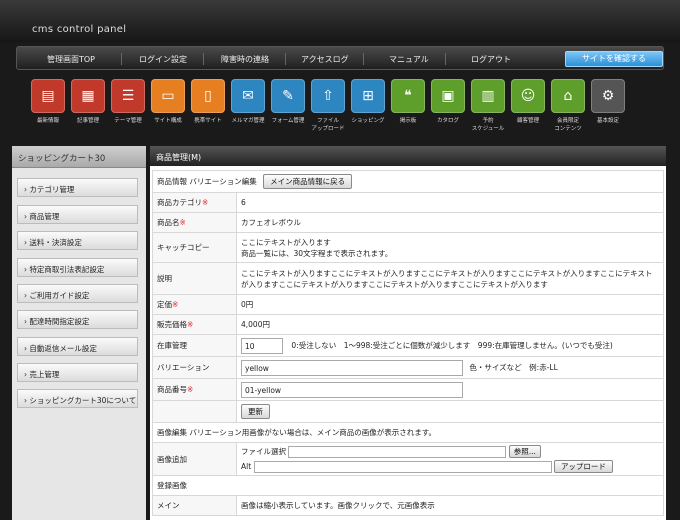 Image resolution: width=680 pixels, height=520 pixels. Describe the element at coordinates (168, 96) in the screenshot. I see `monitor-icon: ▭` at that location.